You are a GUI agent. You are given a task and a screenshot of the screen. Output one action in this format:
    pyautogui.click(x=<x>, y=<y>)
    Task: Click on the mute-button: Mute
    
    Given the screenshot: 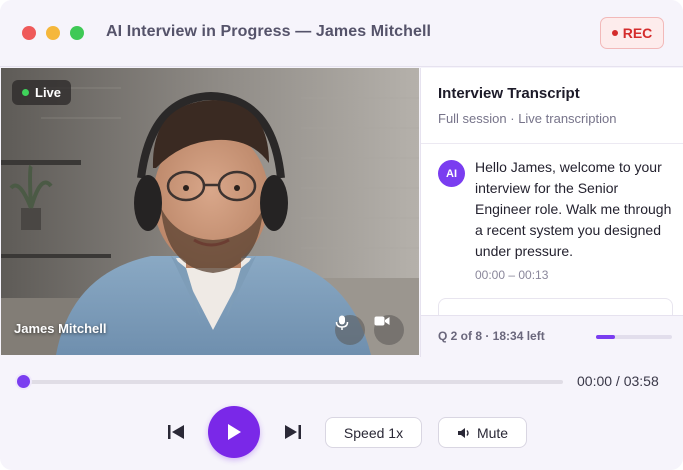 What is the action you would take?
    pyautogui.click(x=482, y=432)
    